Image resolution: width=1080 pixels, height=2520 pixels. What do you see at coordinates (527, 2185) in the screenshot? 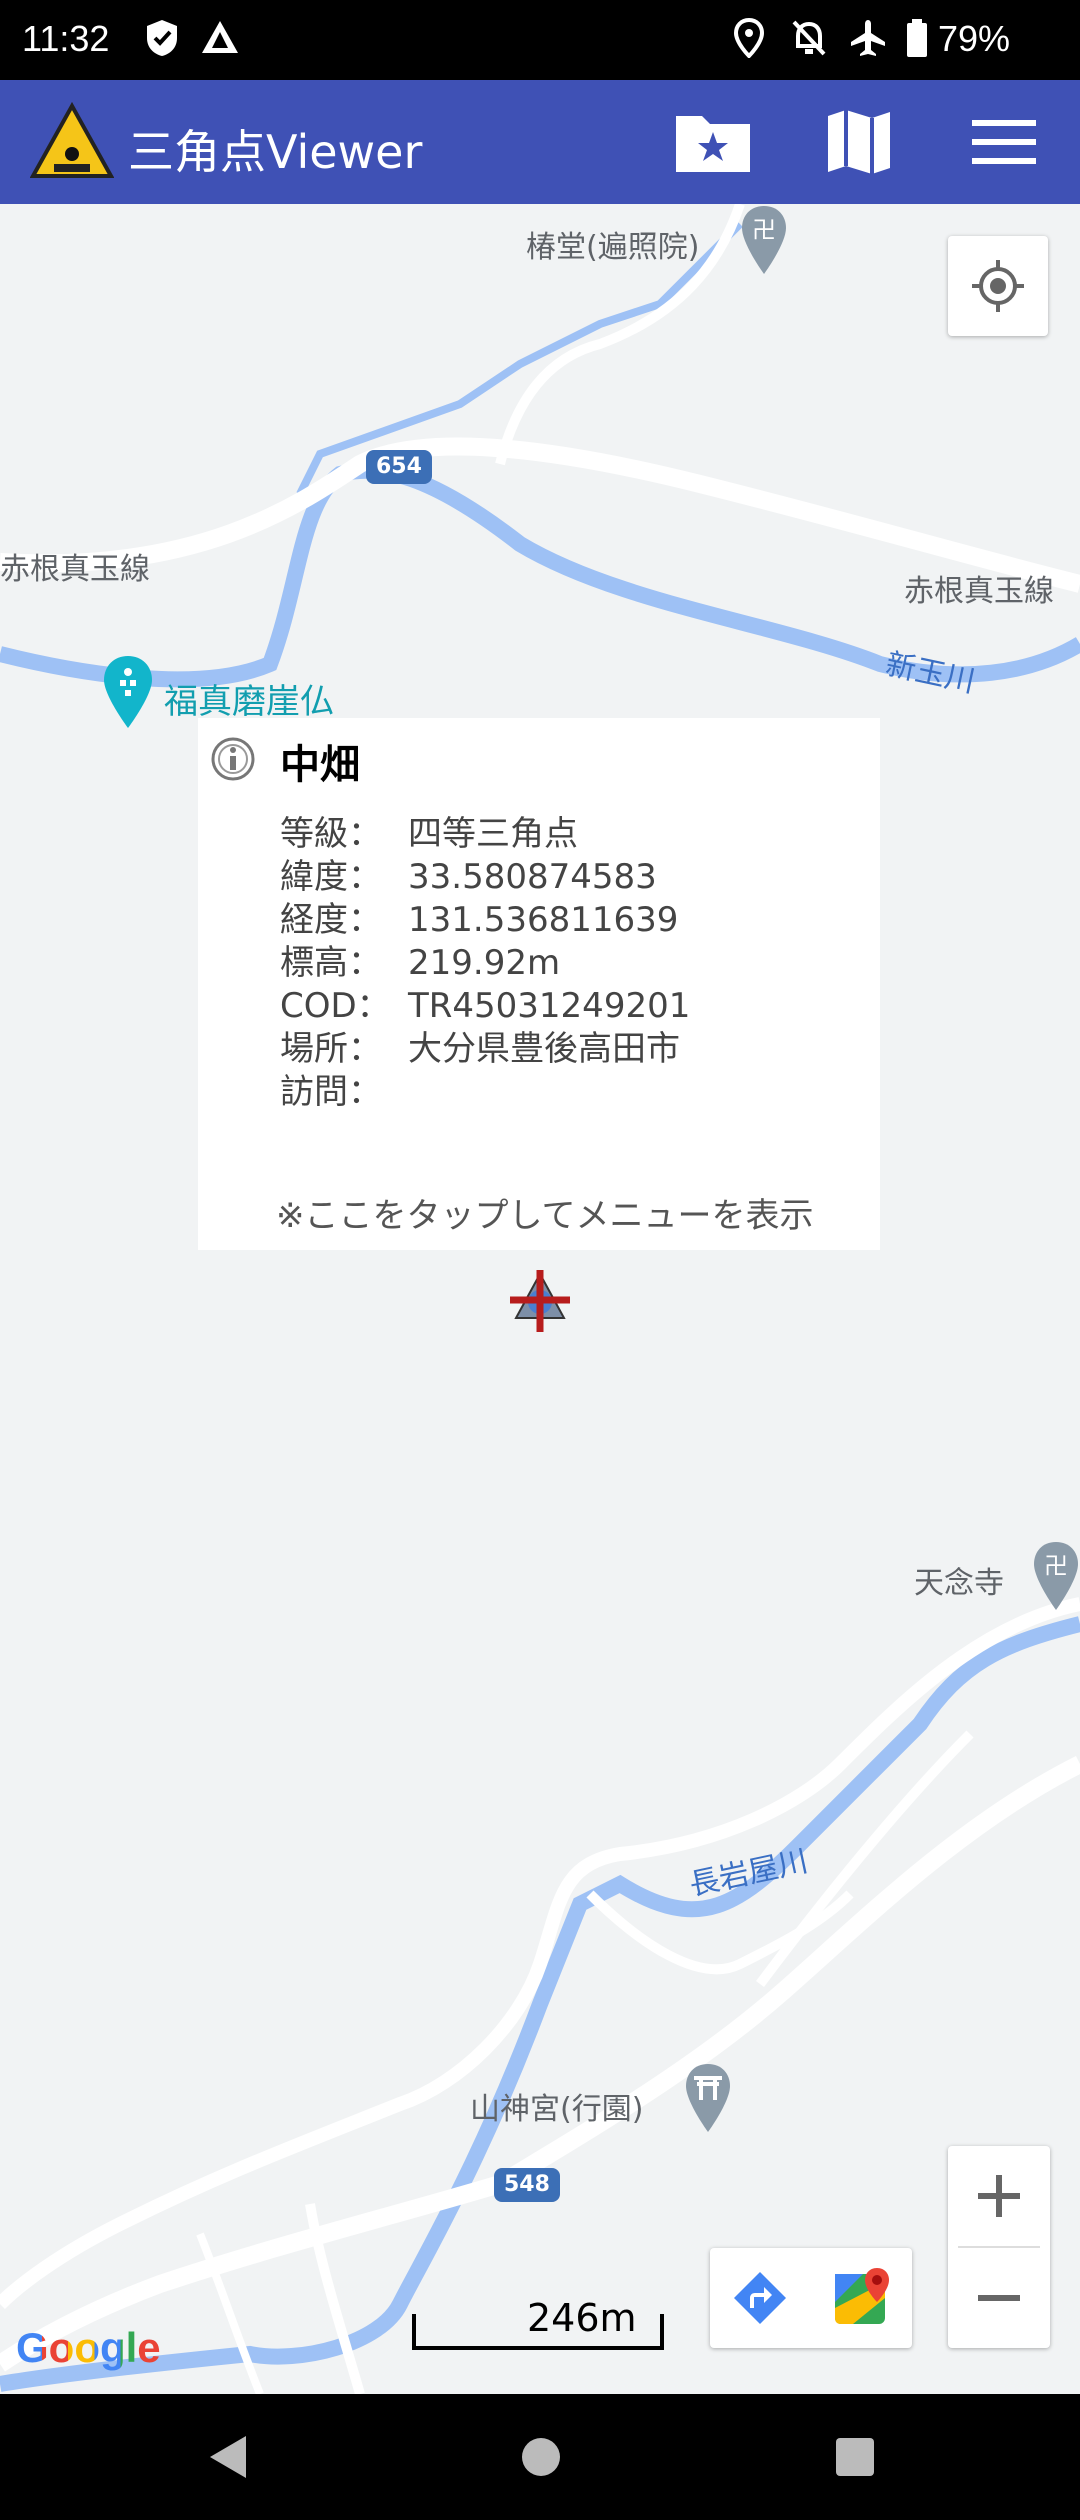
I see `route-badge-548: 548` at bounding box center [527, 2185].